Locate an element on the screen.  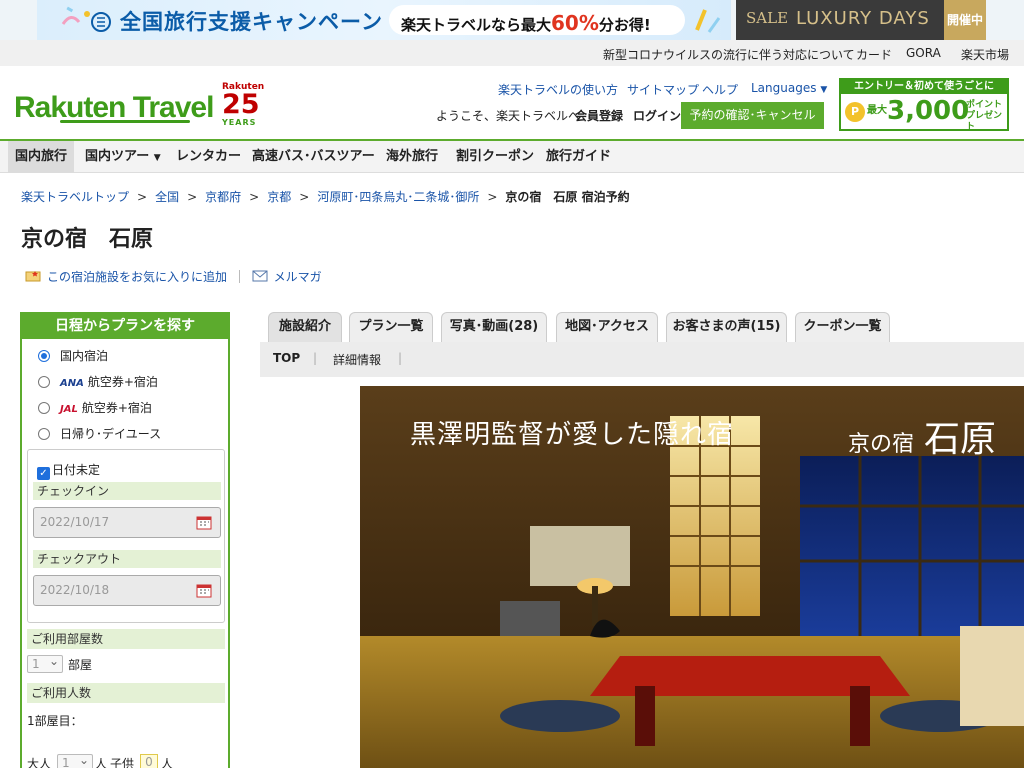
tab-plans: プラン一覧 is located at coordinates (391, 327).